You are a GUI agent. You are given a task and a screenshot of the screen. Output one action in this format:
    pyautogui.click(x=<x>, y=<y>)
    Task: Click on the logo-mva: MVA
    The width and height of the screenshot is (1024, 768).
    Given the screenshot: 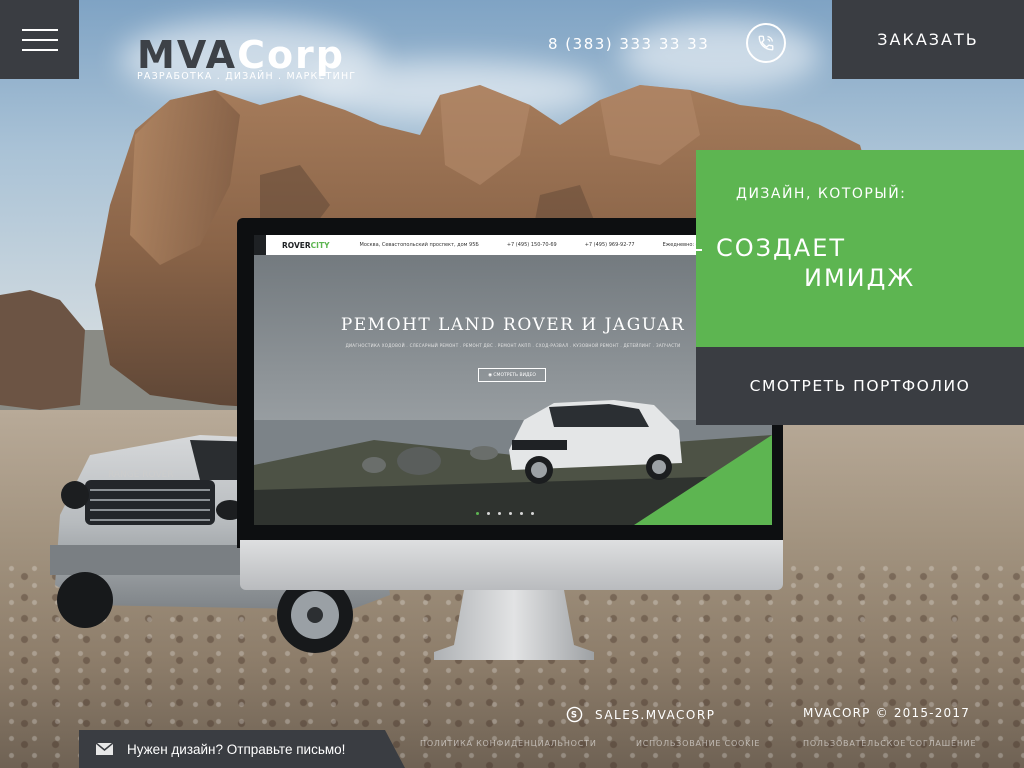 What is the action you would take?
    pyautogui.click(x=187, y=55)
    